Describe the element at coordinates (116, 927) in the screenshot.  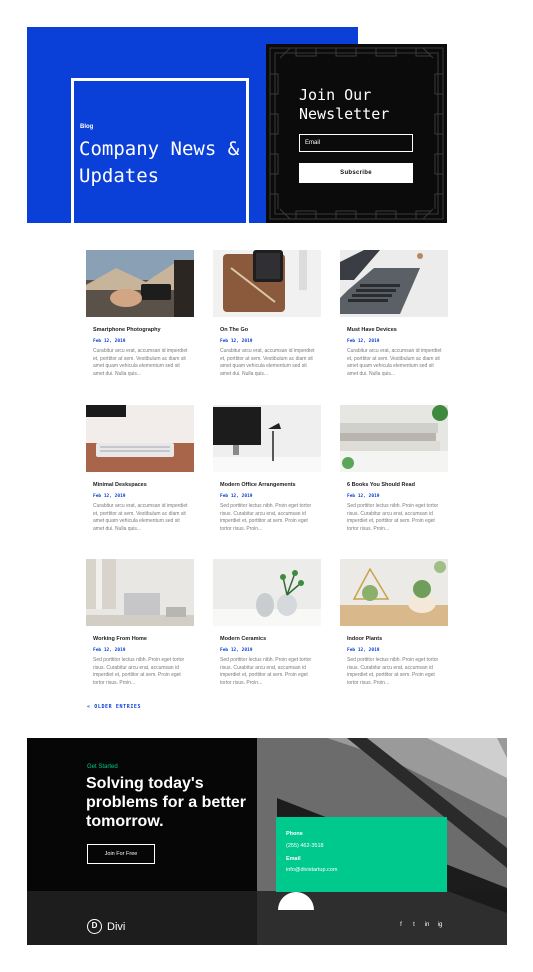
I see `logo-text: Divi` at that location.